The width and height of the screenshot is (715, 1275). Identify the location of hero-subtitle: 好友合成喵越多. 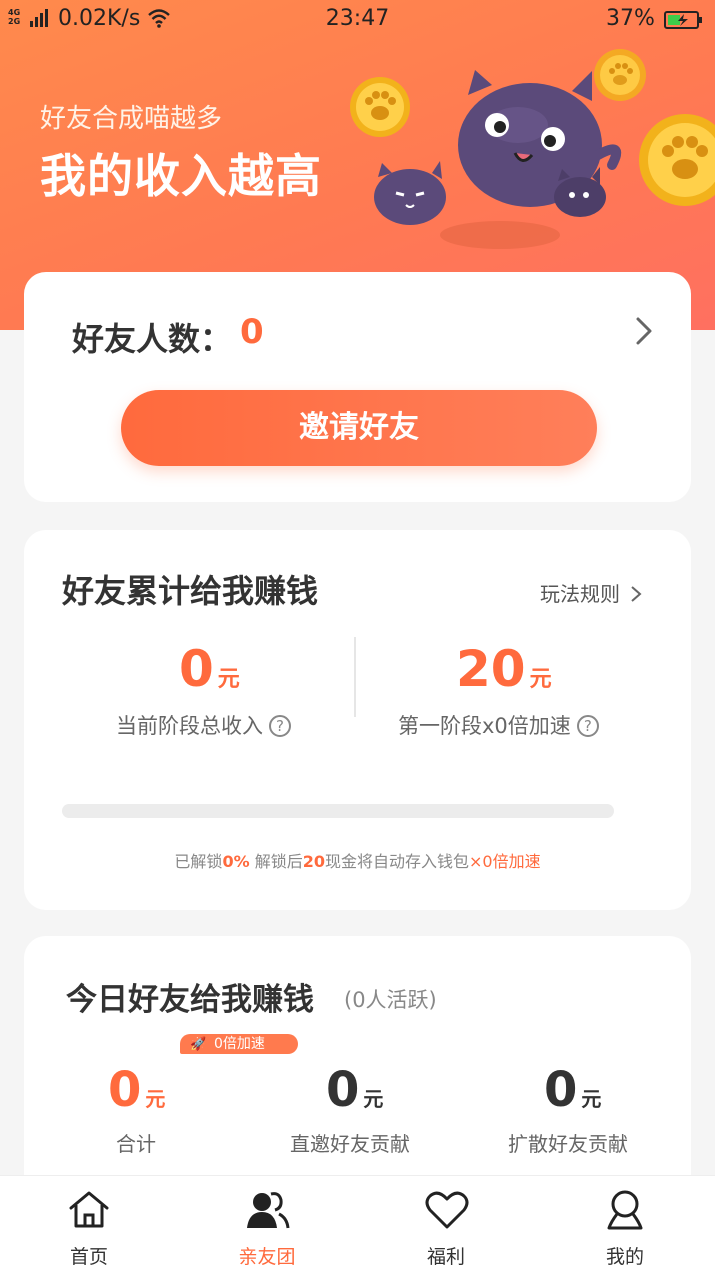
(131, 119).